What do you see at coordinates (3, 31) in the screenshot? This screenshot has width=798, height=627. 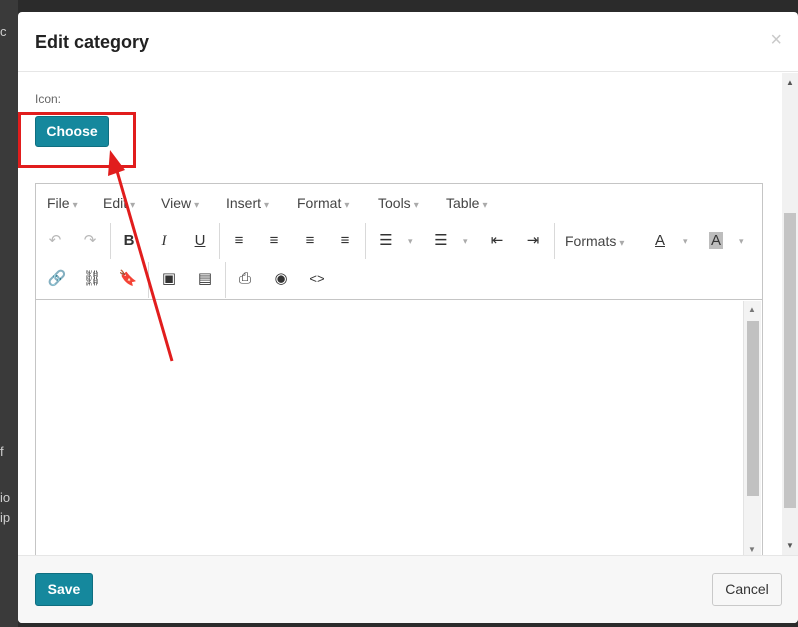 I see `background-text: c` at bounding box center [3, 31].